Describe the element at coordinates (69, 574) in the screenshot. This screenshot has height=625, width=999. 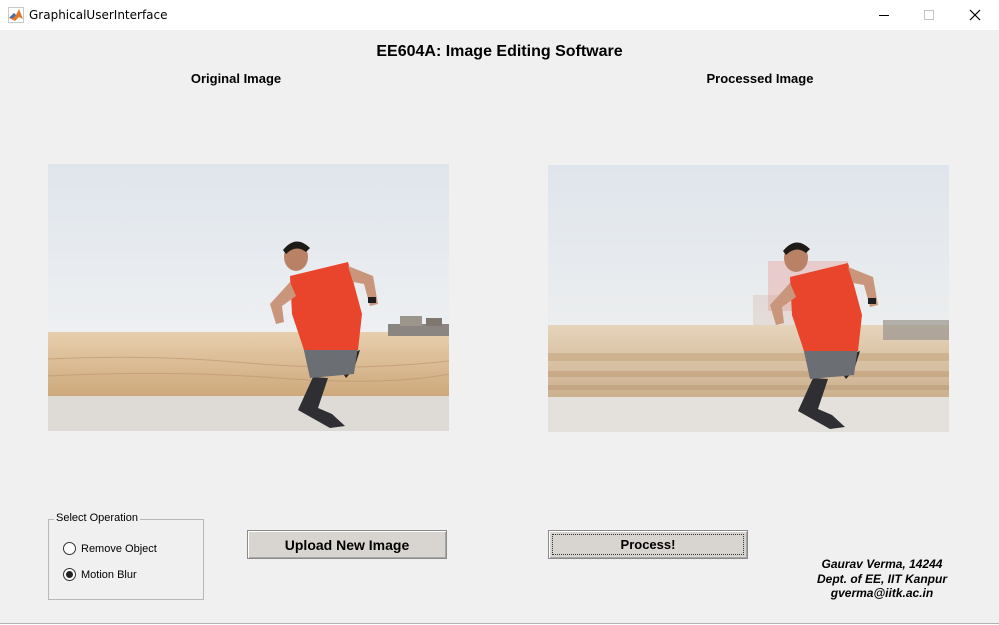
I see `radio-checked-icon` at that location.